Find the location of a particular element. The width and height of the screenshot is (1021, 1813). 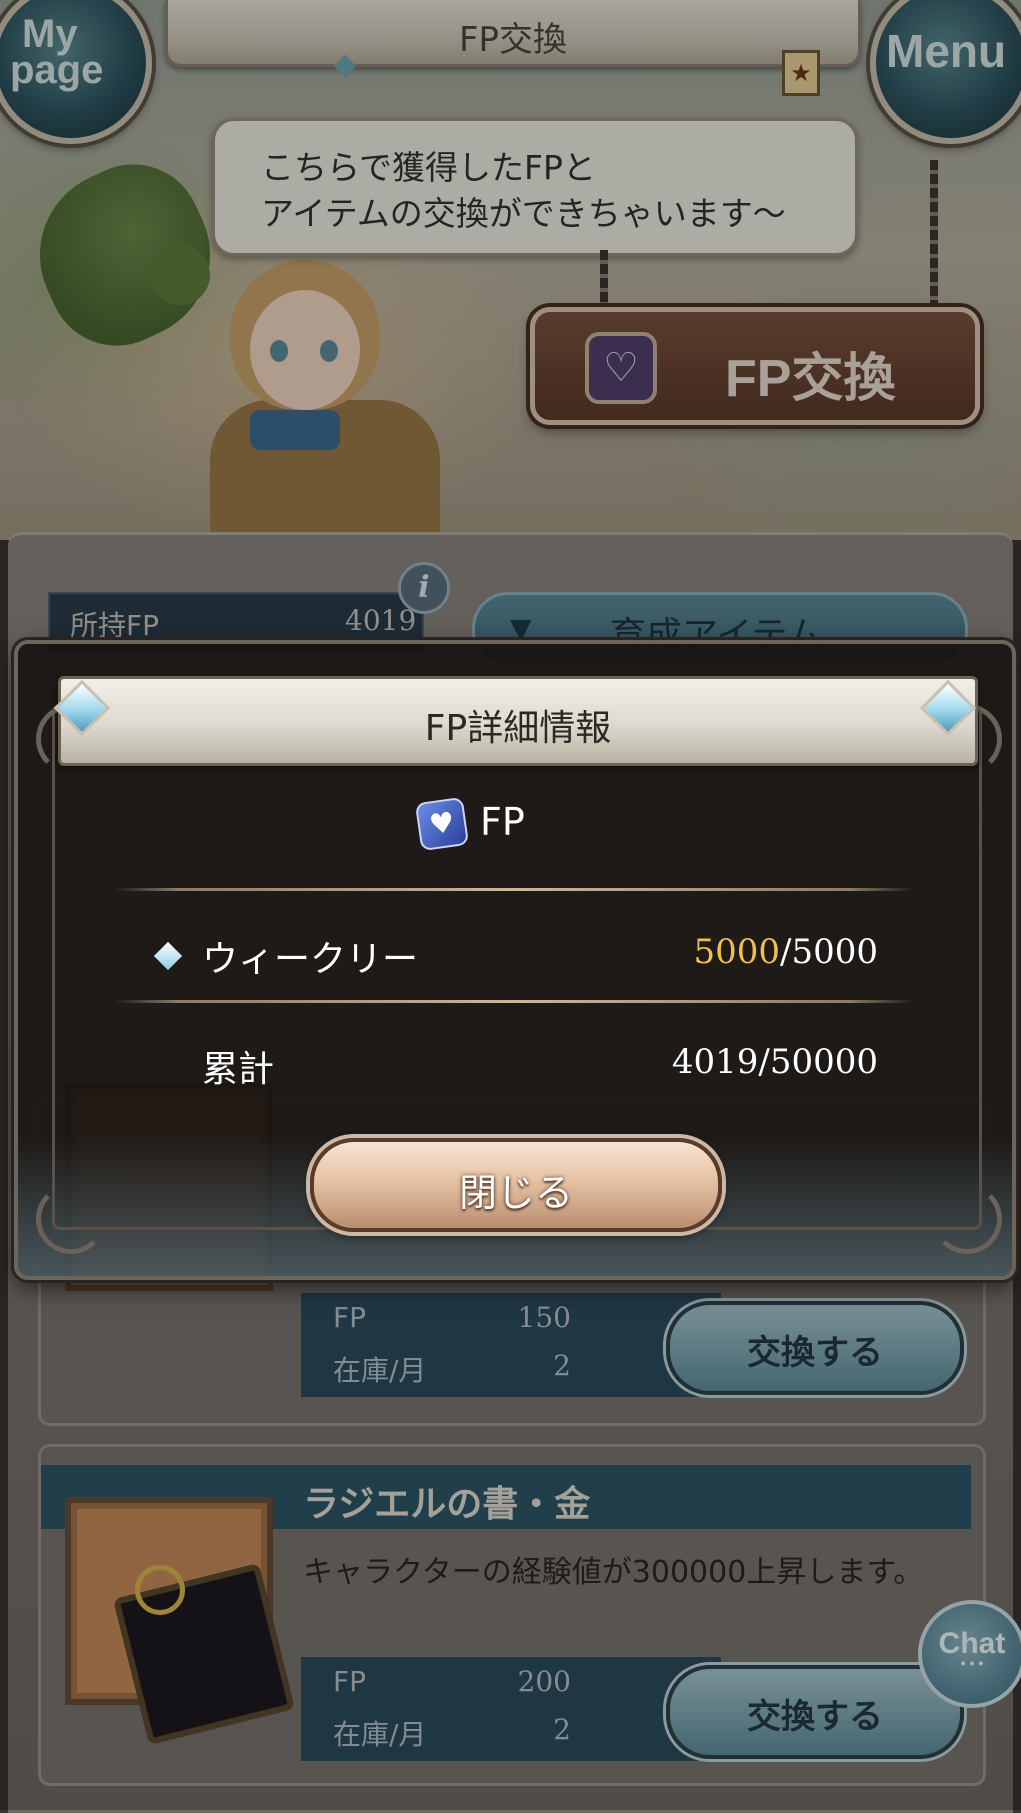

divider-middle is located at coordinates (514, 1001).